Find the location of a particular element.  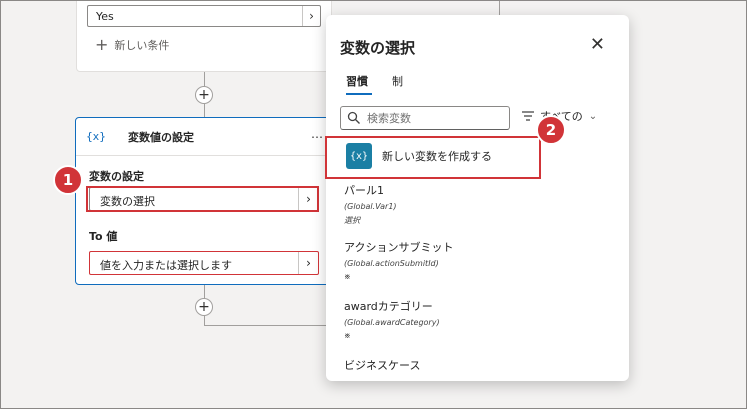

add-step-plus-icon-bottom: + is located at coordinates (204, 307).